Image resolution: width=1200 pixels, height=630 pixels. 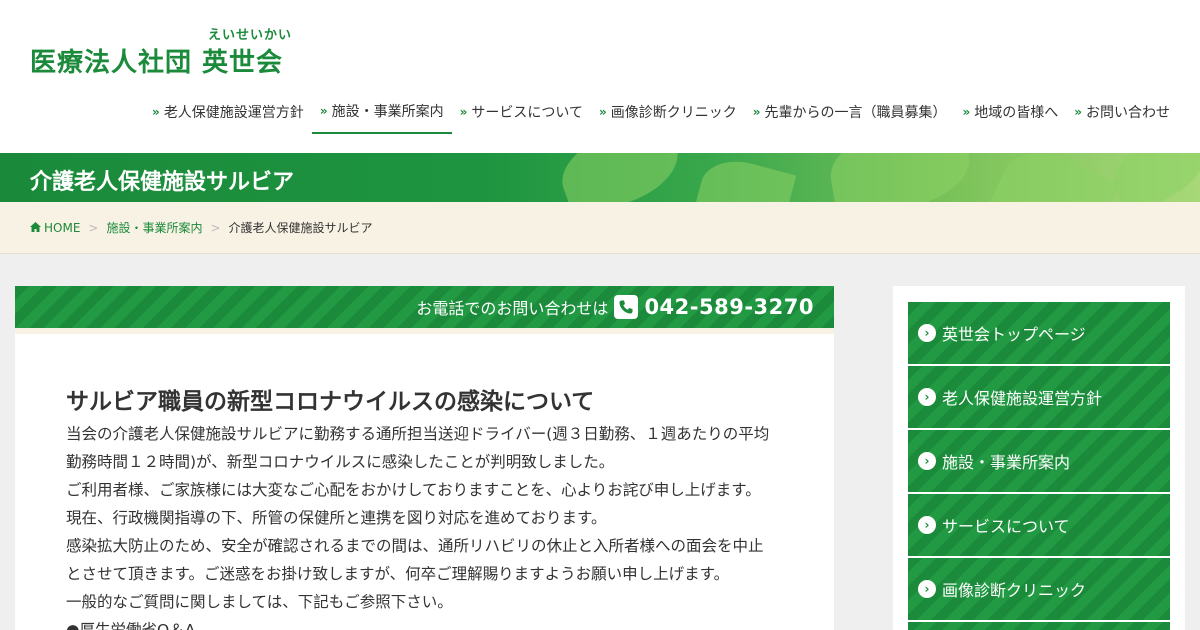 I want to click on nav-item-label: サービスについて, so click(x=527, y=113).